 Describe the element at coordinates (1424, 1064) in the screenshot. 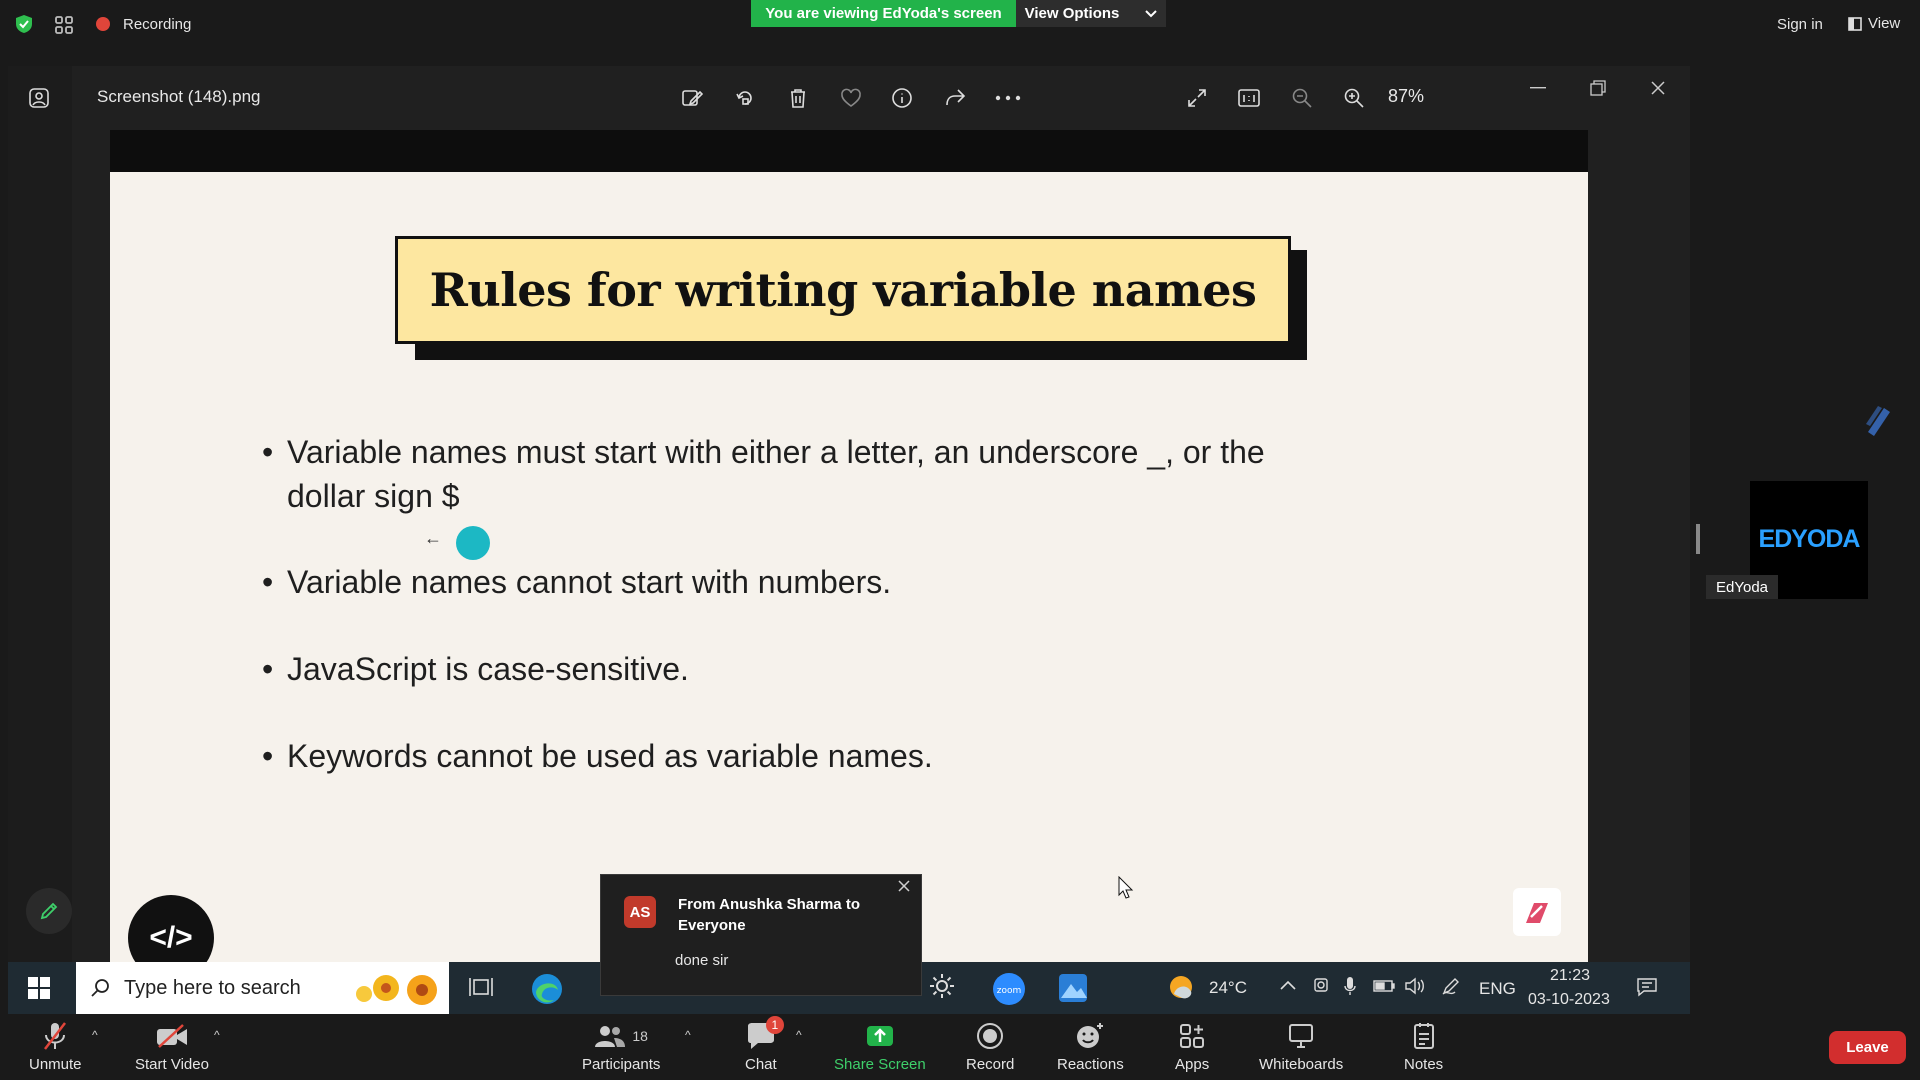

I see `notes-label: Notes` at that location.